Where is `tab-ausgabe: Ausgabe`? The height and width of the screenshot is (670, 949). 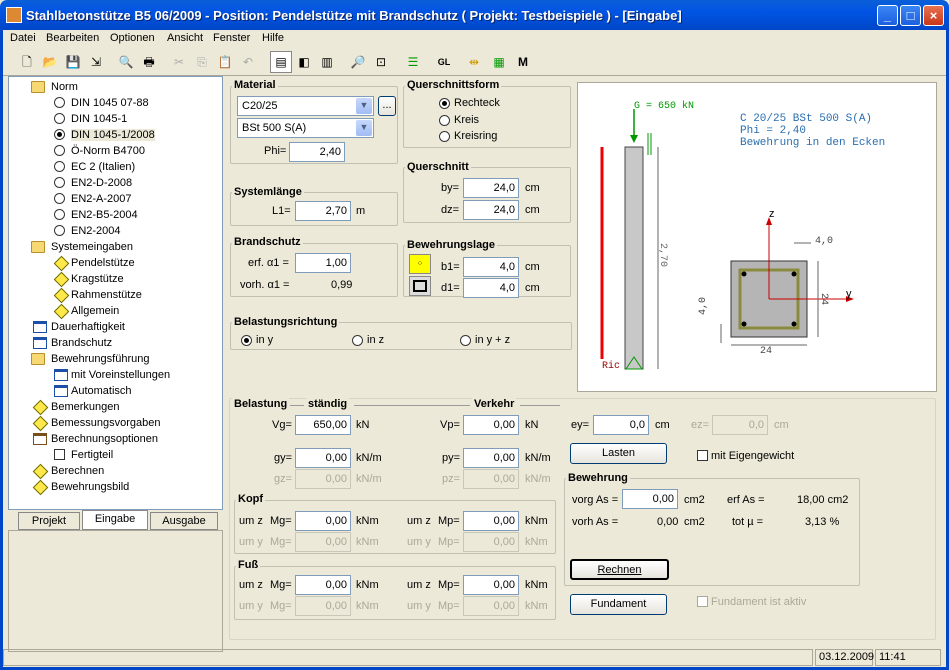
tab-ausgabe: Ausgabe is located at coordinates (184, 521).